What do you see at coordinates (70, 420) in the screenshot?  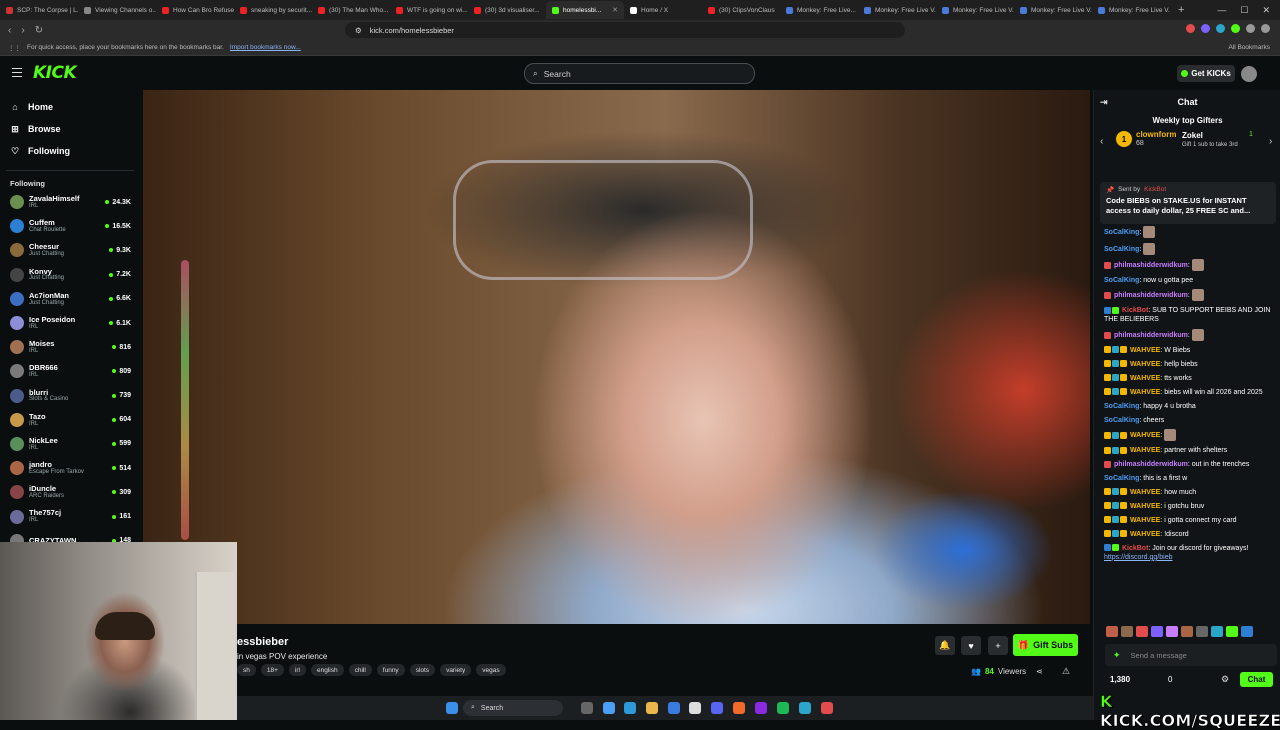 I see `followed-channel: Tazo IRL 604` at bounding box center [70, 420].